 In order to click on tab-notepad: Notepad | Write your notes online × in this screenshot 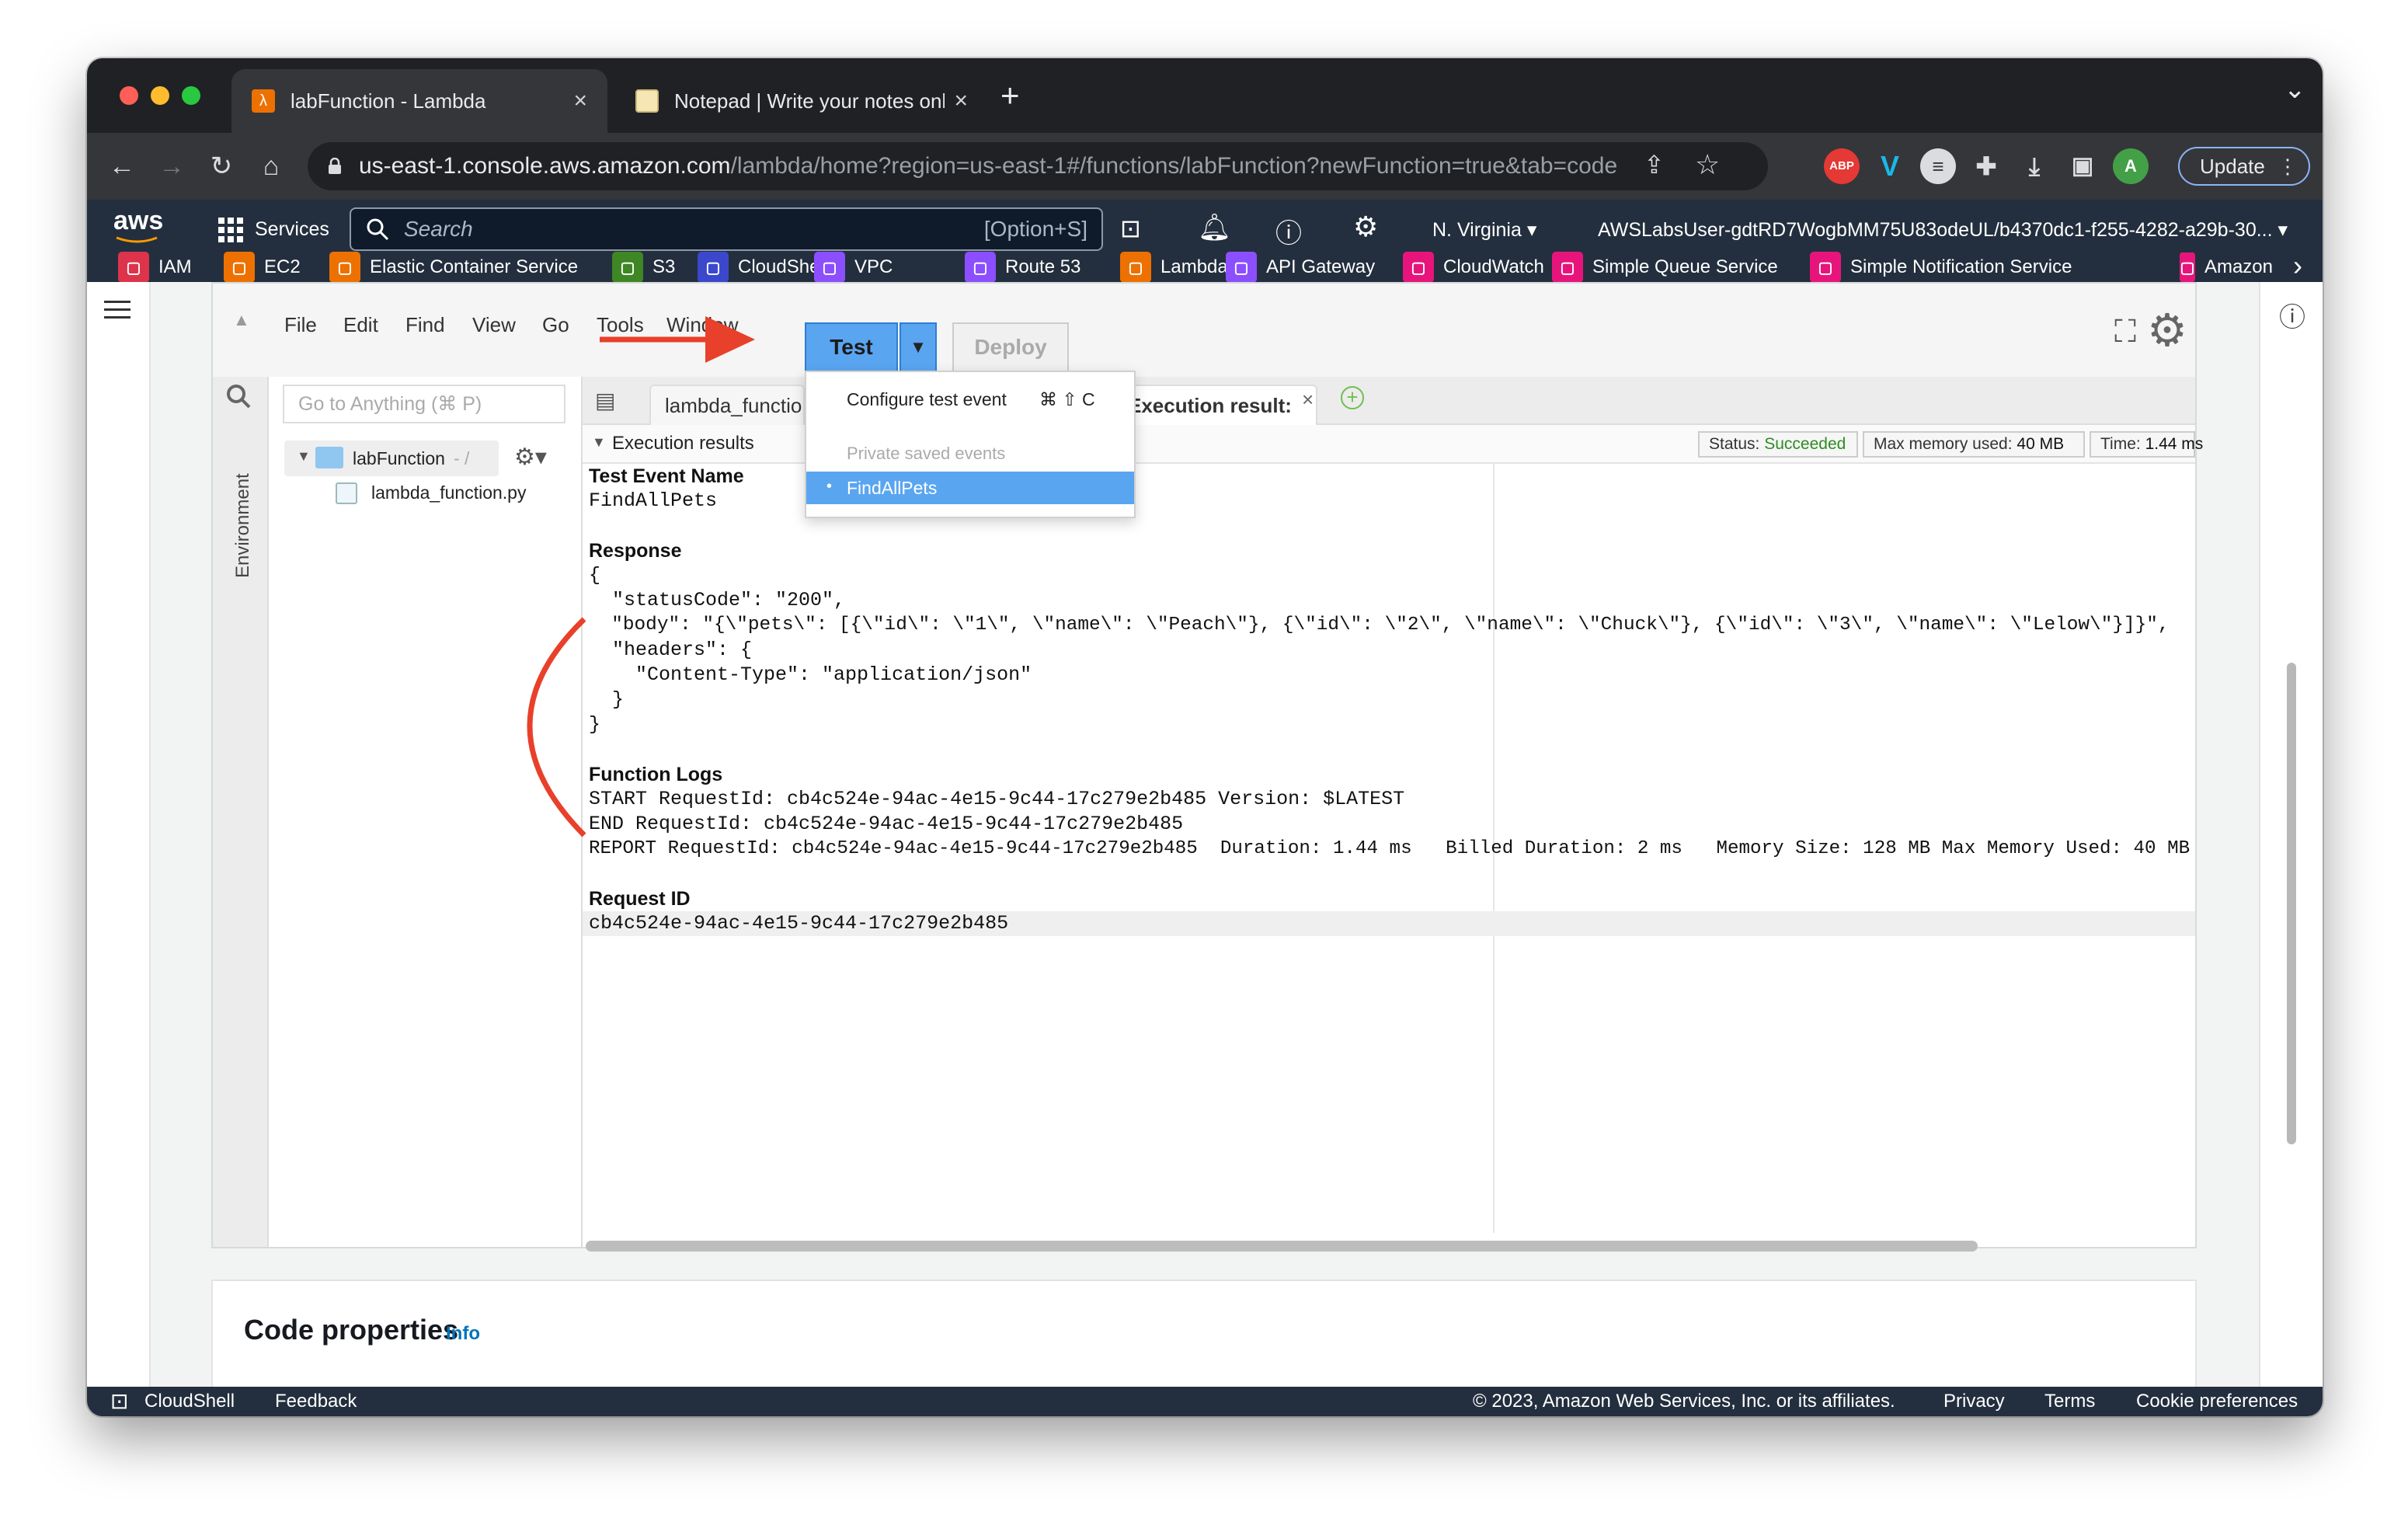, I will do `click(801, 101)`.